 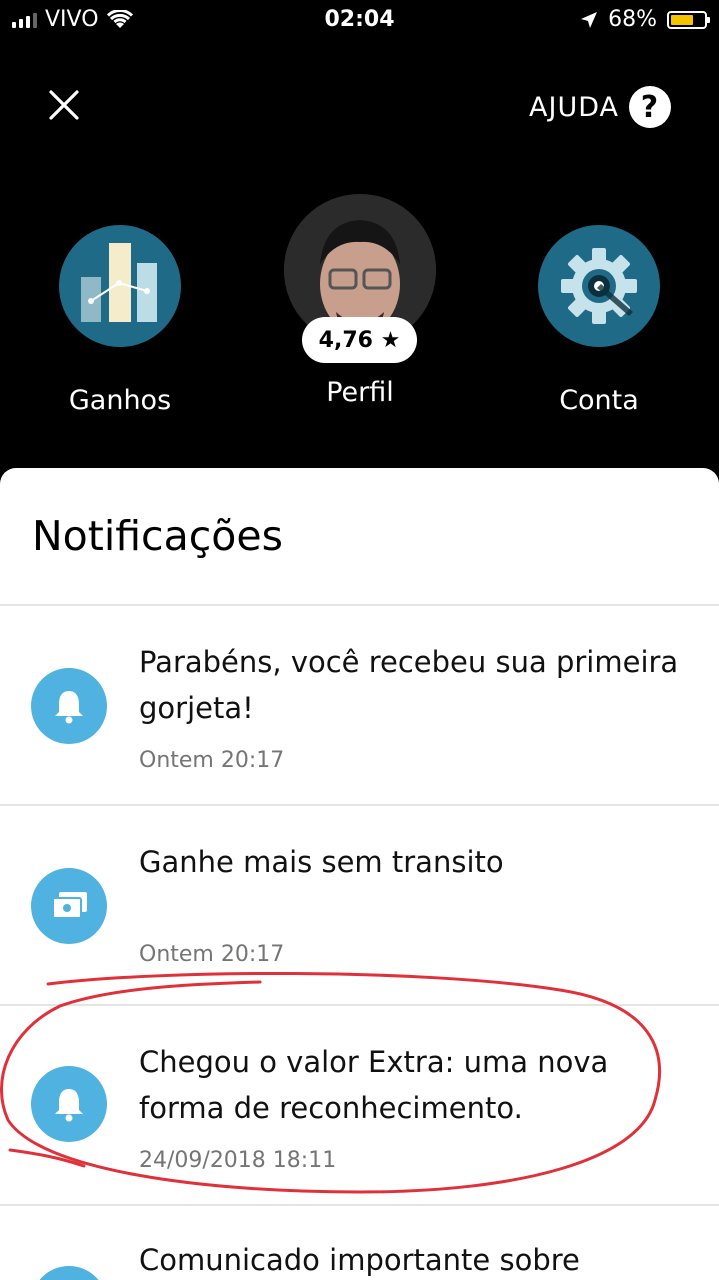 What do you see at coordinates (574, 107) in the screenshot?
I see `help-label: AJUDA` at bounding box center [574, 107].